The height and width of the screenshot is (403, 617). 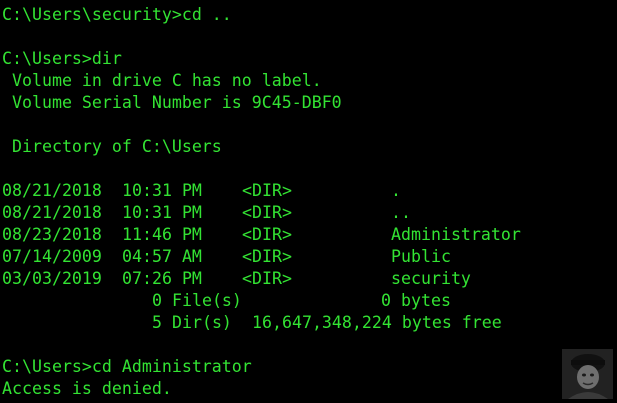 What do you see at coordinates (117, 14) in the screenshot?
I see `cd-up-command: C:\Users\security>cd ..` at bounding box center [117, 14].